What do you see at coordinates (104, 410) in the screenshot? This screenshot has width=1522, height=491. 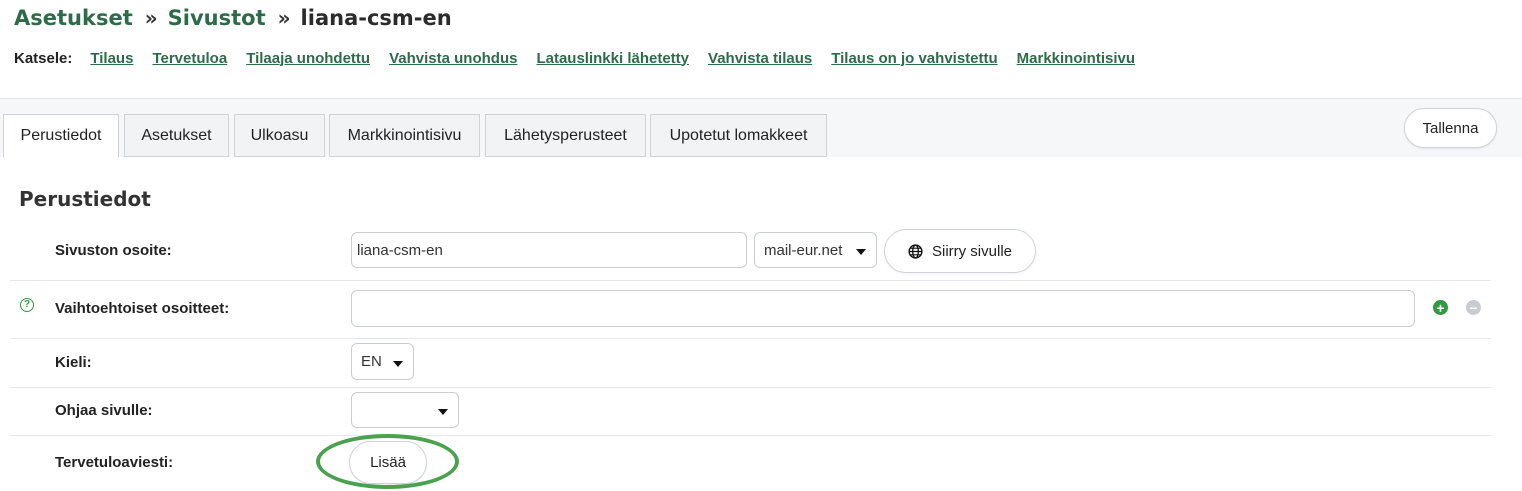 I see `redirect-label: Ohjaa sivulle:` at bounding box center [104, 410].